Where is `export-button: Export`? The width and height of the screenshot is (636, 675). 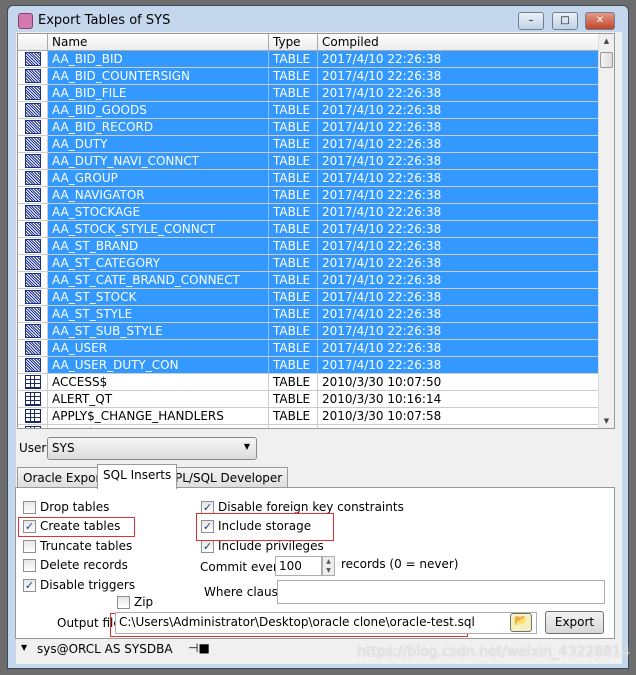 export-button: Export is located at coordinates (574, 622).